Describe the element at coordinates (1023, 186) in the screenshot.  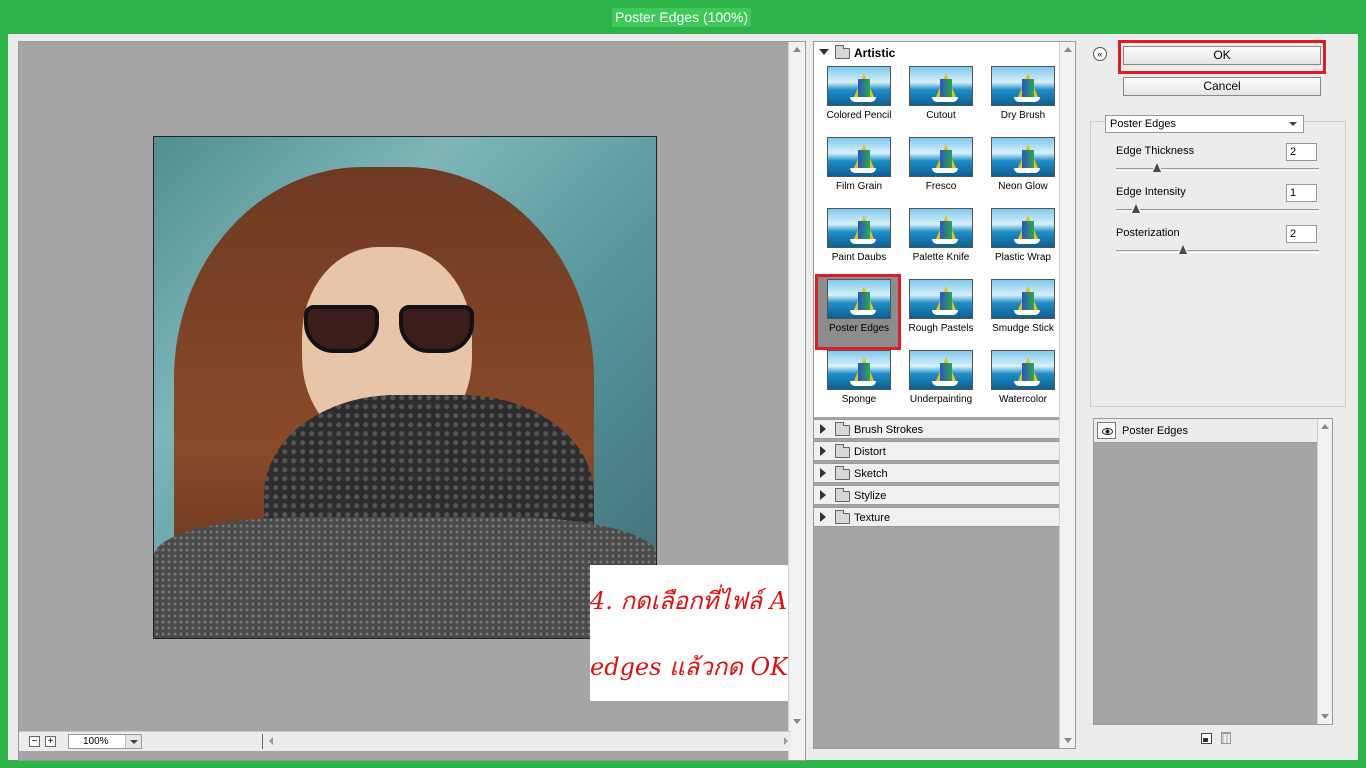
I see `filter-label: Neon Glow` at that location.